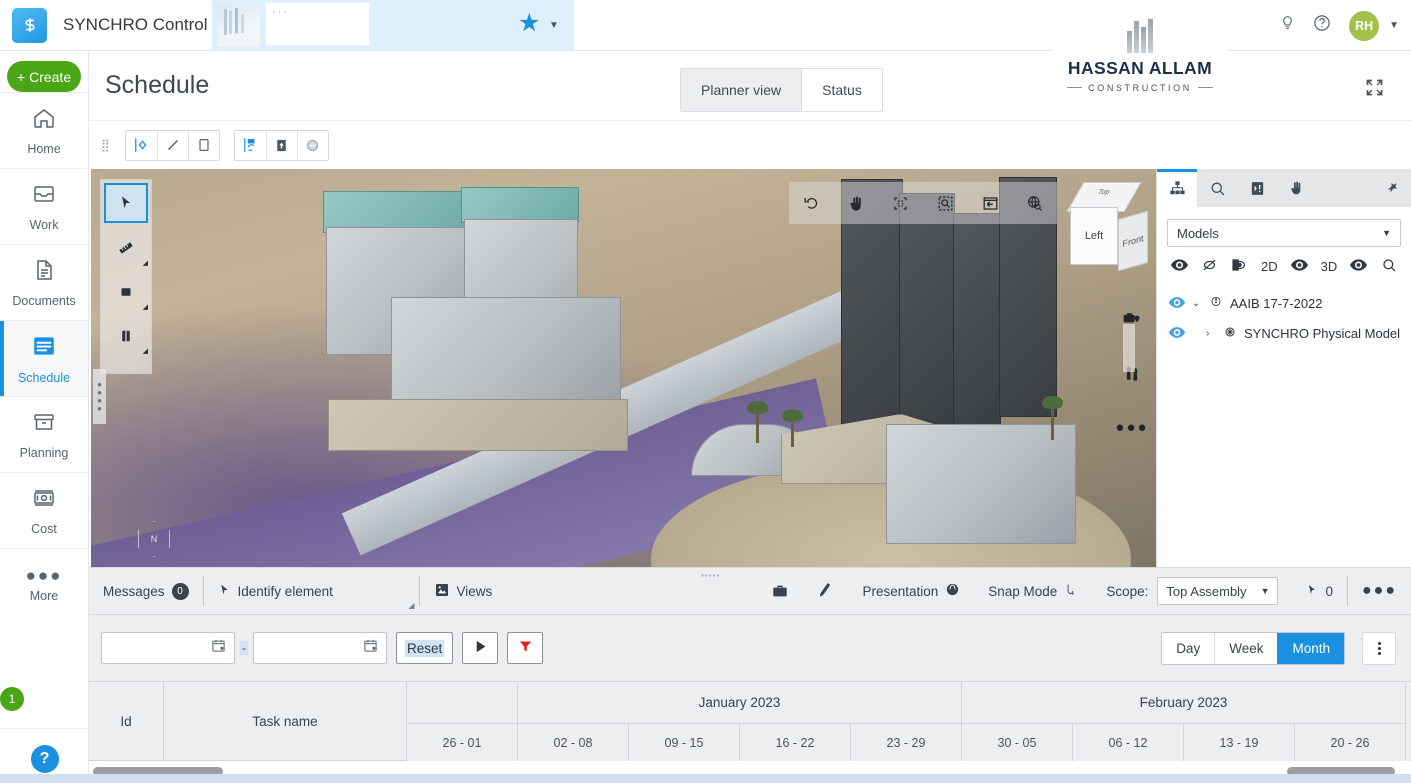  I want to click on pin-icon, so click(1392, 188).